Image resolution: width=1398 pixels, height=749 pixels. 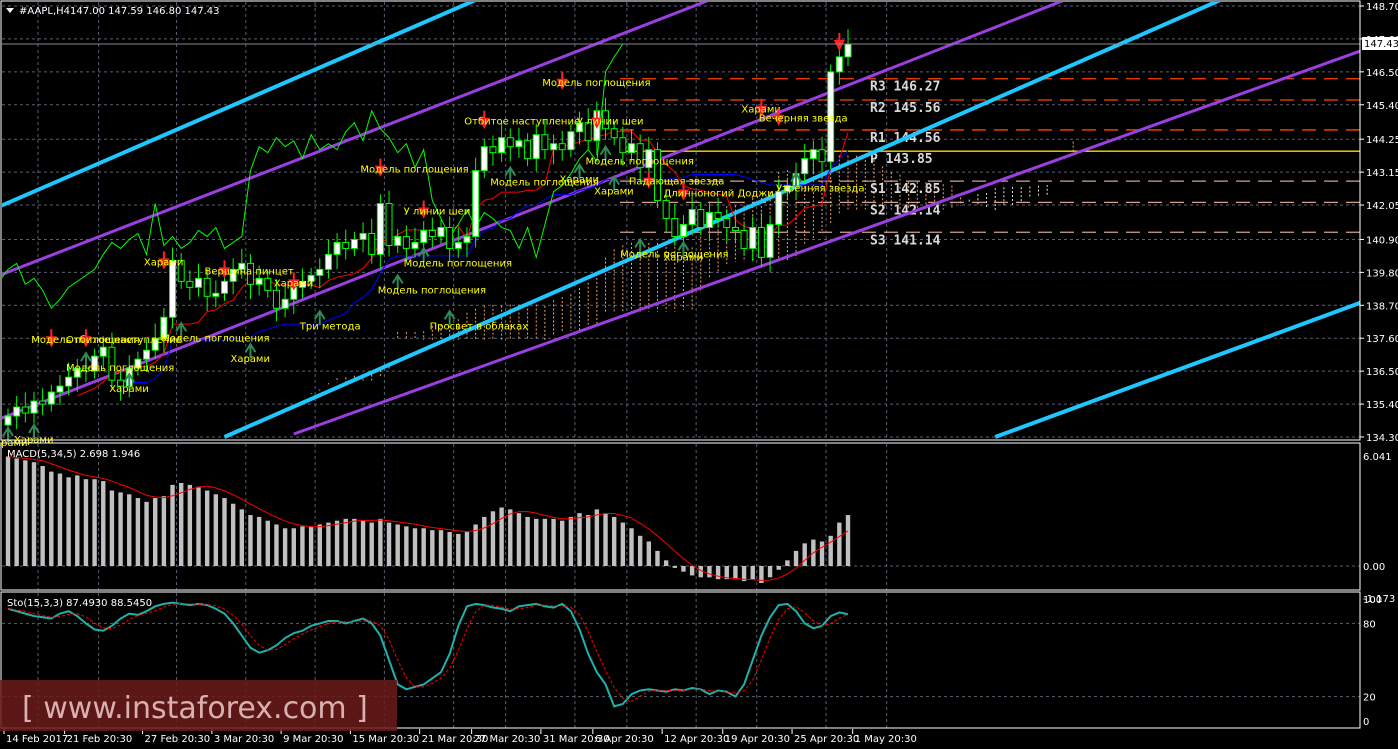 I want to click on pattern-label: У линии шеи, so click(x=437, y=212).